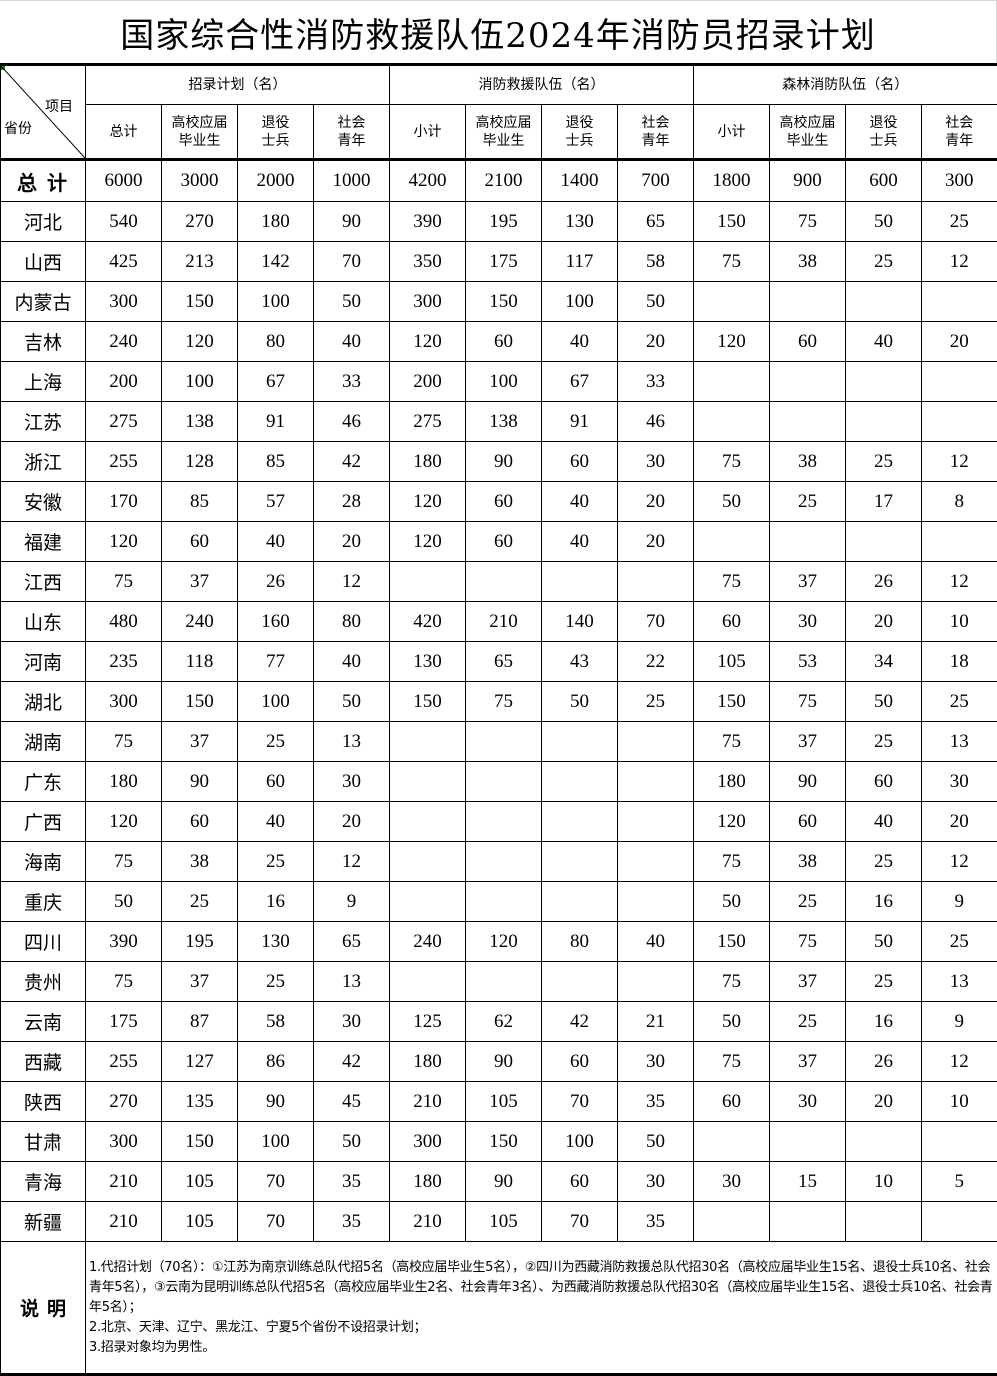  Describe the element at coordinates (959, 581) in the screenshot. I see `value-cell: 12` at that location.